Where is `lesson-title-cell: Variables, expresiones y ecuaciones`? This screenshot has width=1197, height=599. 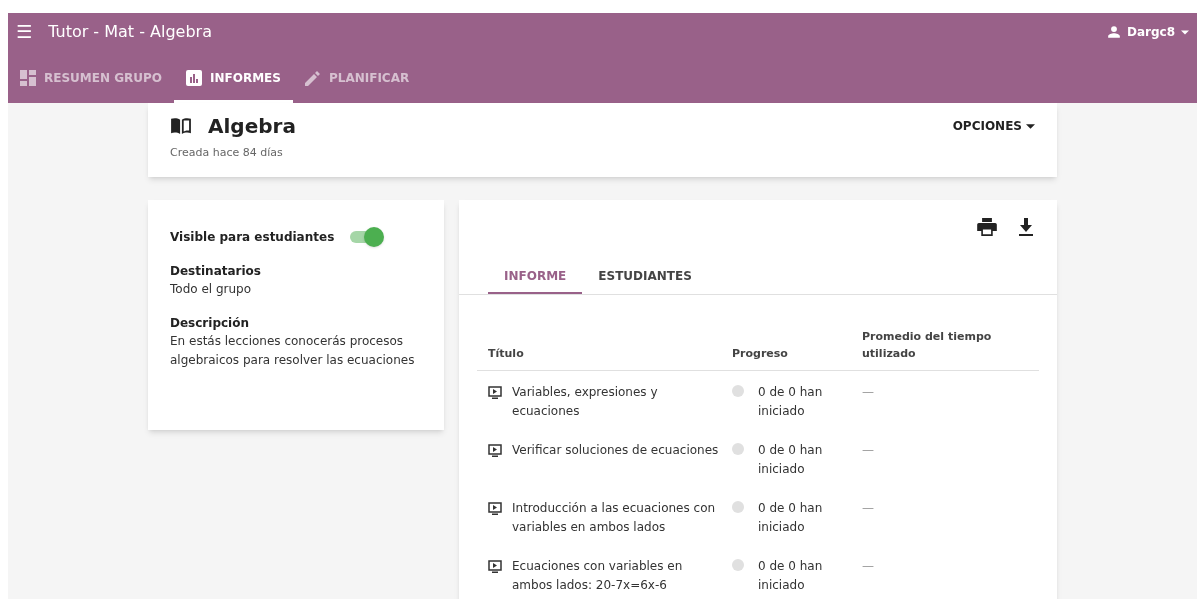
lesson-title-cell: Variables, expresiones y ecuaciones is located at coordinates (622, 402).